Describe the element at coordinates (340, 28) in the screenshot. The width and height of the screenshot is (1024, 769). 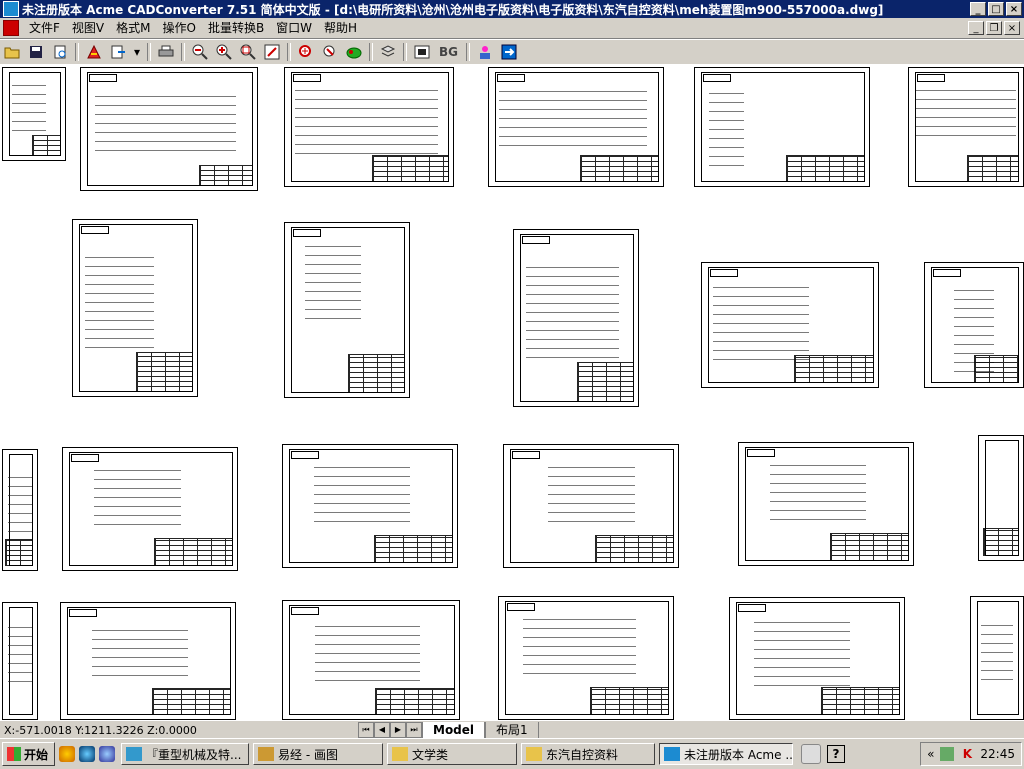
I see `menu-help: 帮助H` at that location.